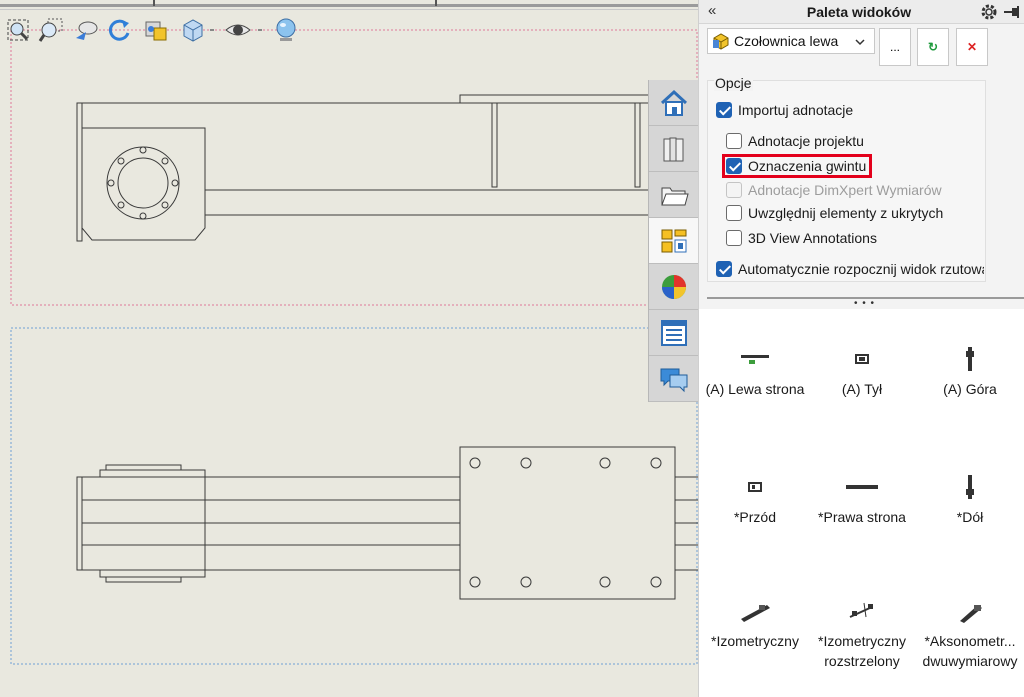  I want to click on option-design-annotations: Adnotacje projektu, so click(795, 141).